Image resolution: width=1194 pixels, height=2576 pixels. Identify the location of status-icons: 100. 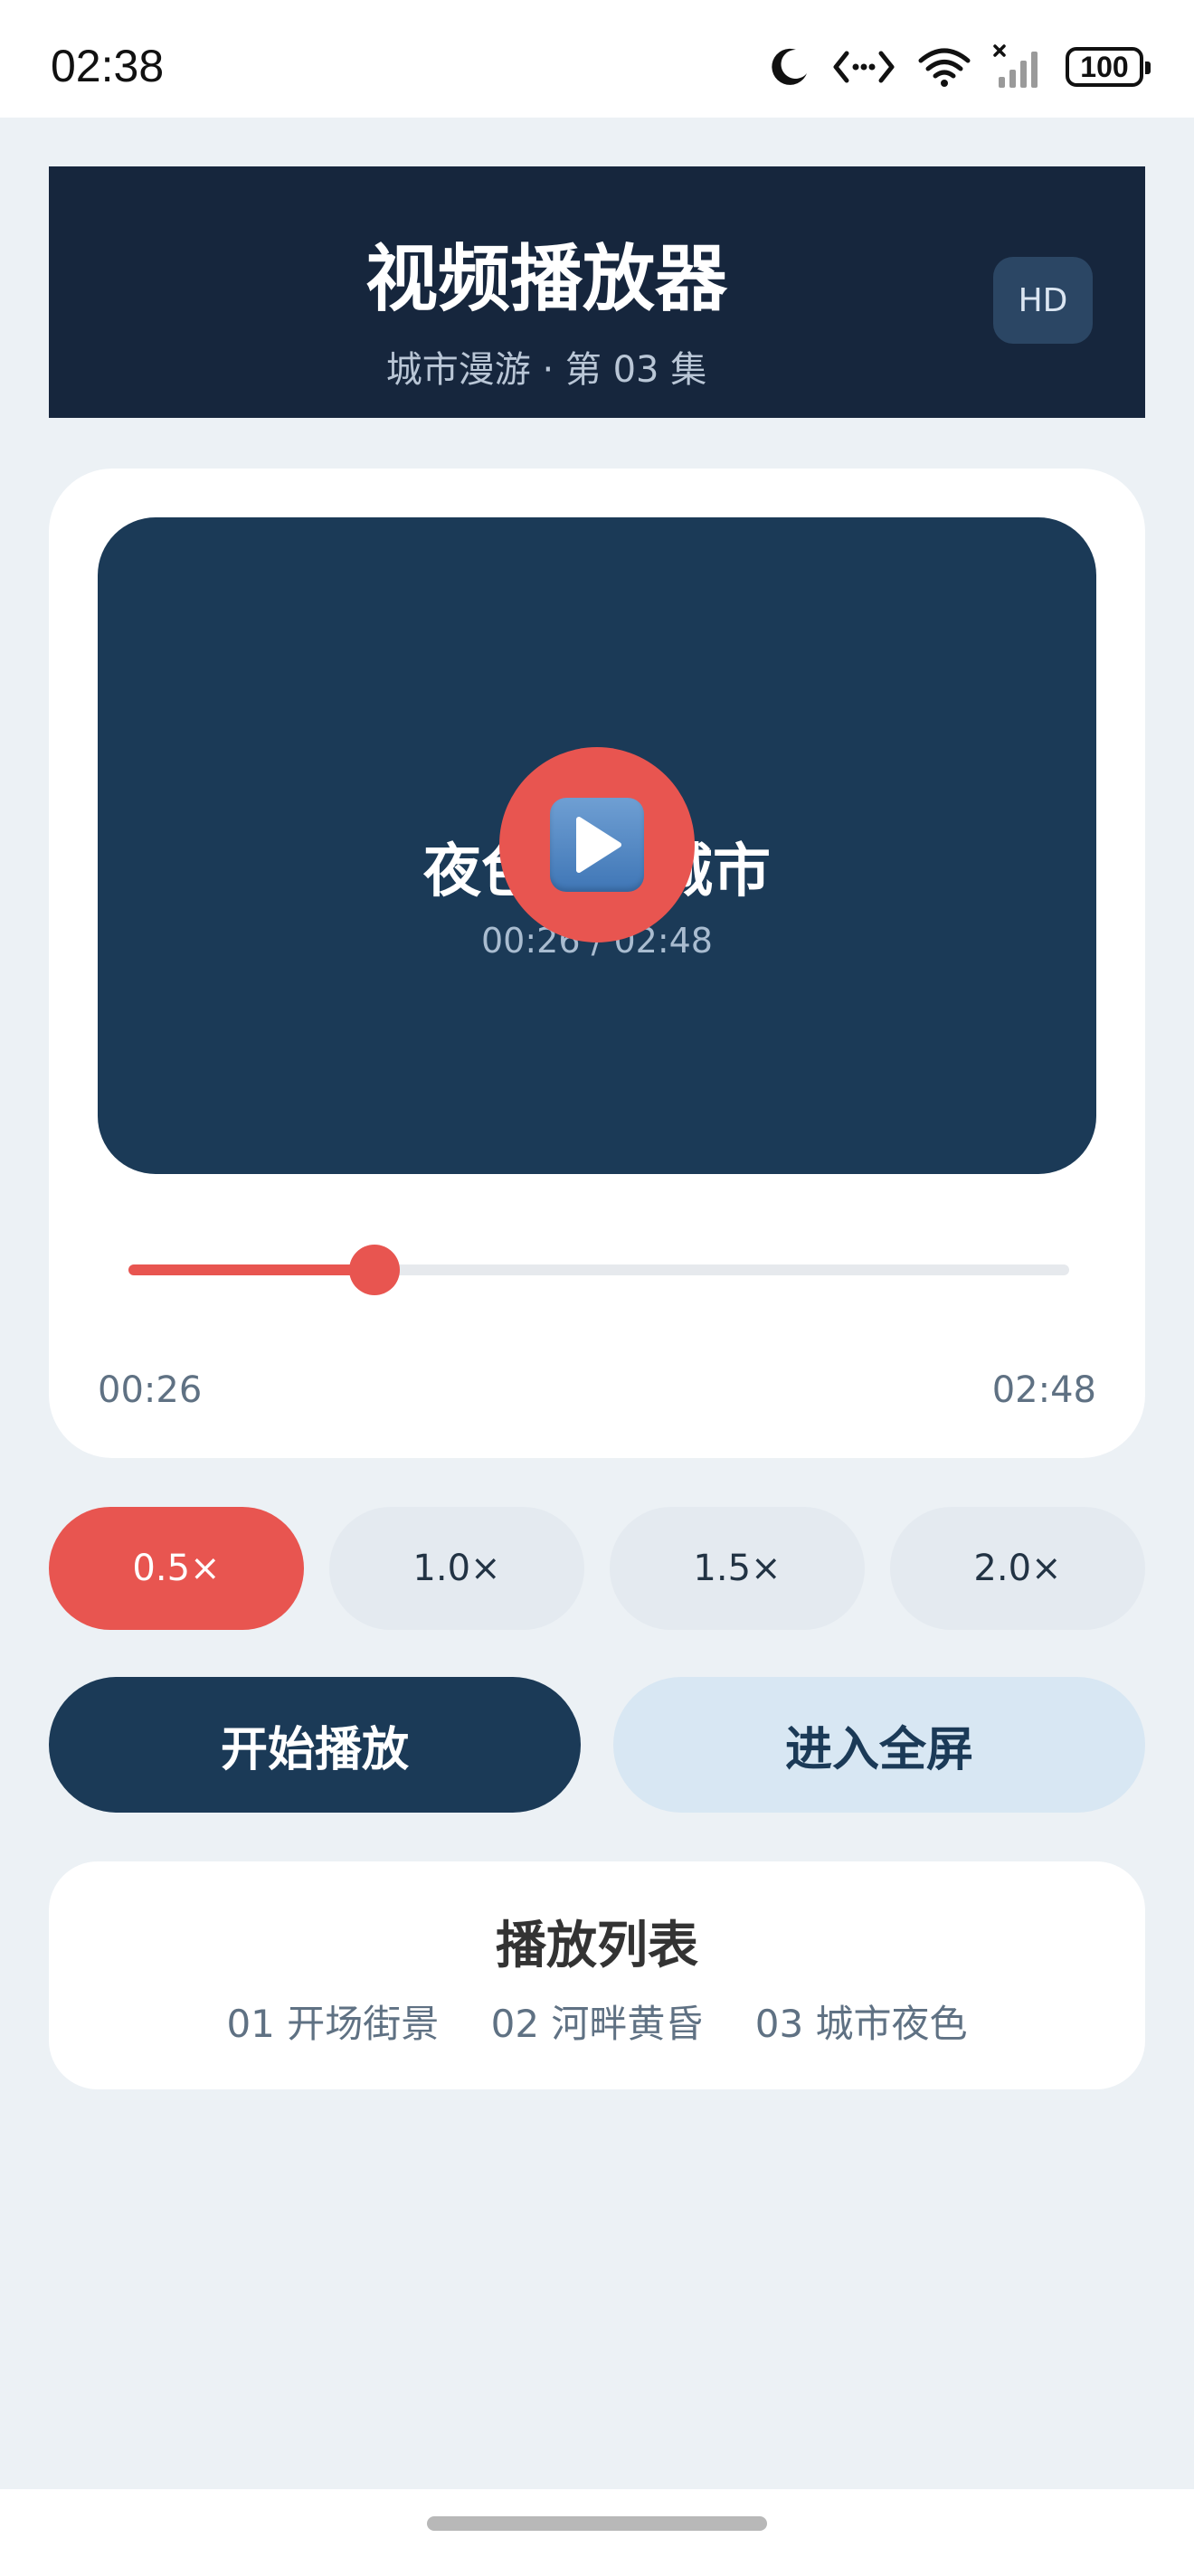
(960, 67).